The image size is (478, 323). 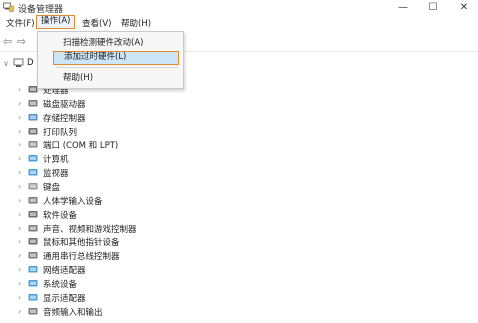 I want to click on tree-item-label: 鼠标和其他指针设备, so click(x=81, y=242).